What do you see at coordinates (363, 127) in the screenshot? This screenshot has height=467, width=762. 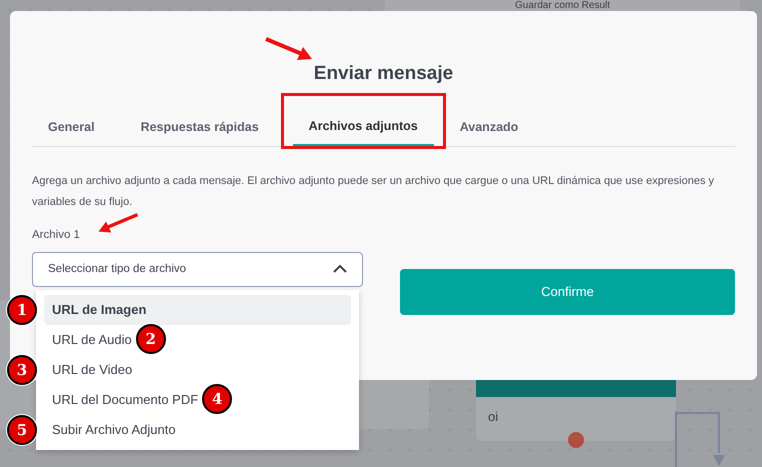 I see `tab: Archivos adjuntos` at bounding box center [363, 127].